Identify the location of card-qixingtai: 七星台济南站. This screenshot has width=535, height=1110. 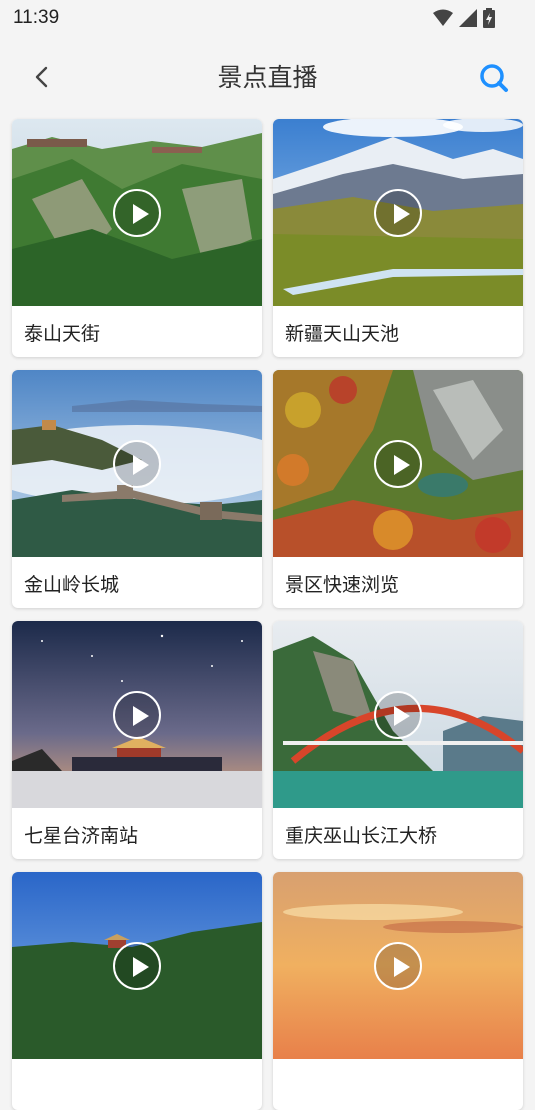
(137, 740).